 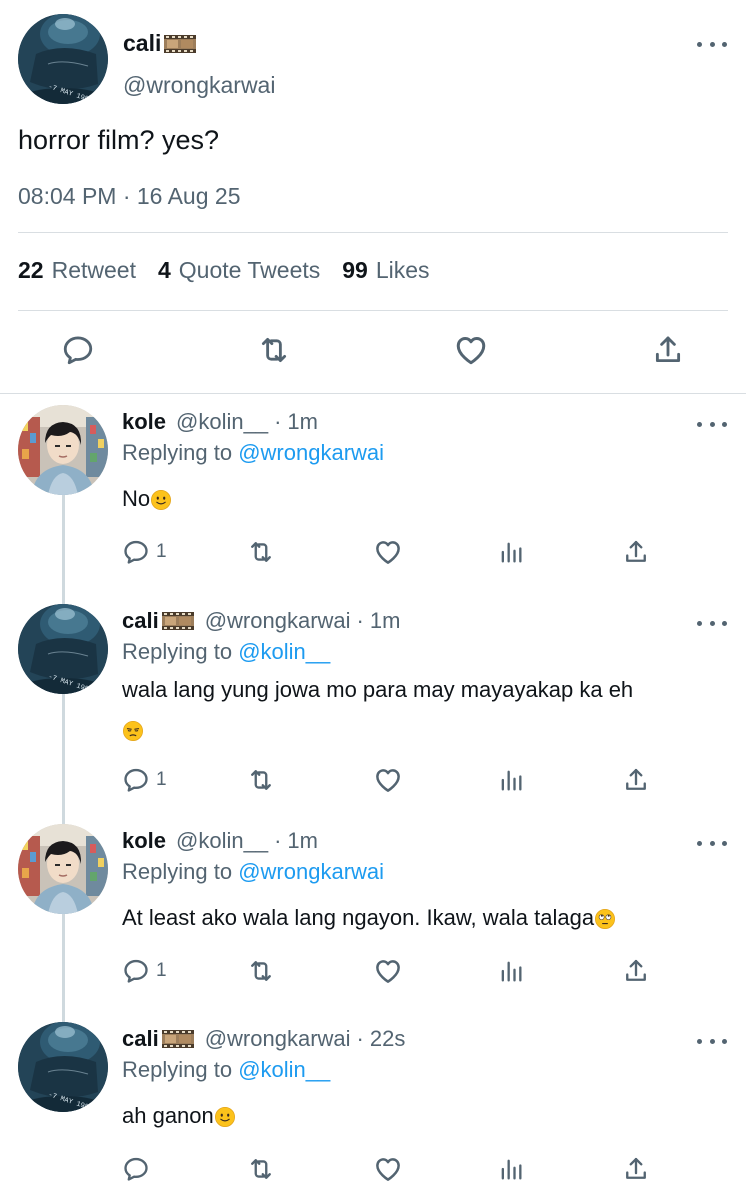 I want to click on quotes-label: Quote Tweets, so click(x=249, y=270).